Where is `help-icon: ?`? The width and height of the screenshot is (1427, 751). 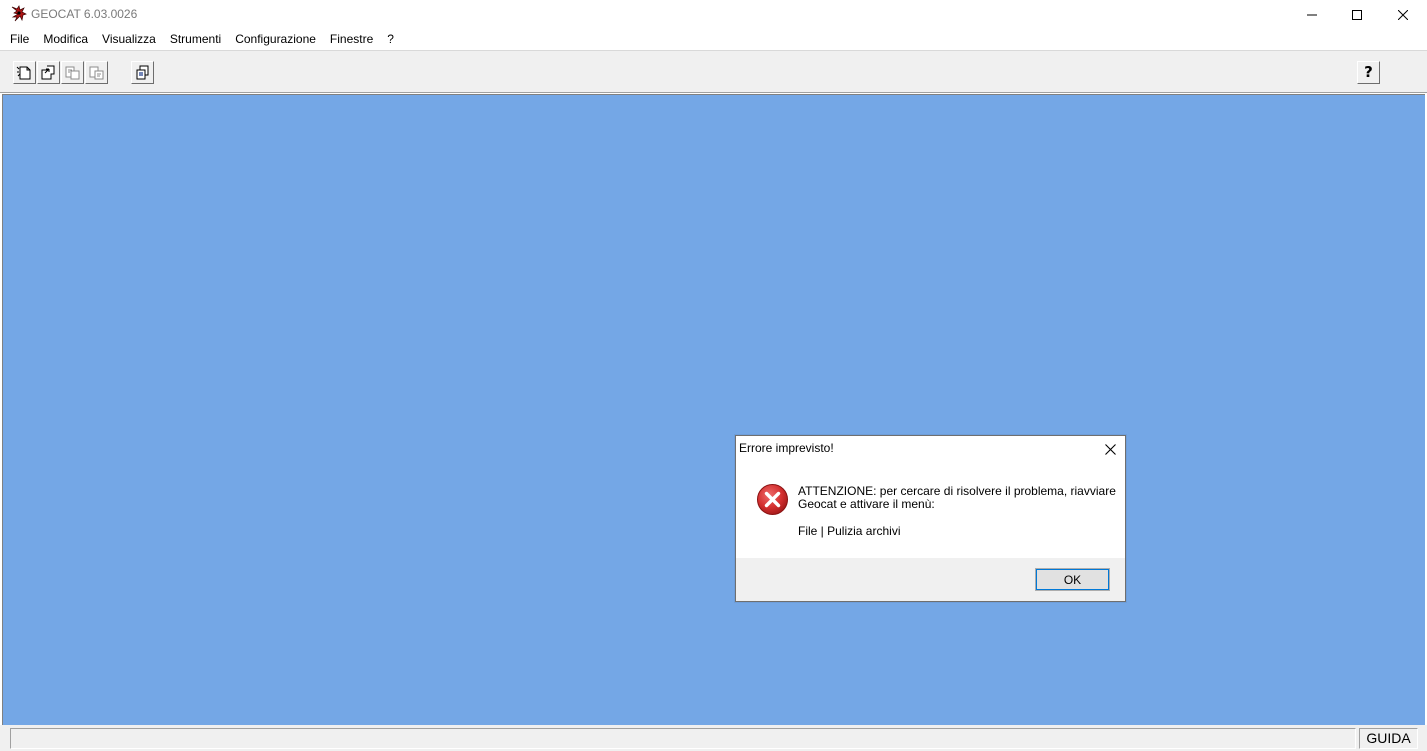 help-icon: ? is located at coordinates (1368, 72).